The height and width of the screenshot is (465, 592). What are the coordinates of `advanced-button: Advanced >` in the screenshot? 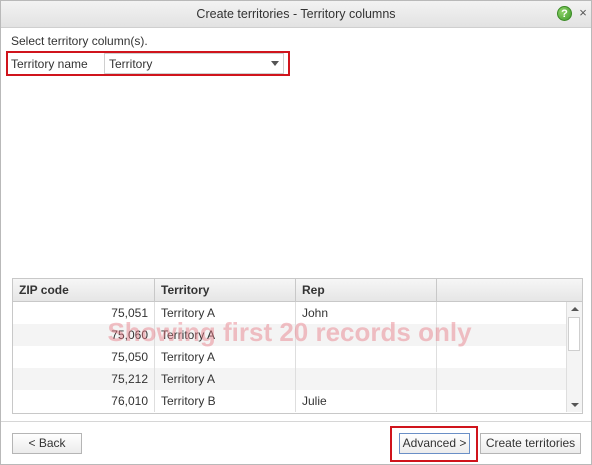 It's located at (434, 443).